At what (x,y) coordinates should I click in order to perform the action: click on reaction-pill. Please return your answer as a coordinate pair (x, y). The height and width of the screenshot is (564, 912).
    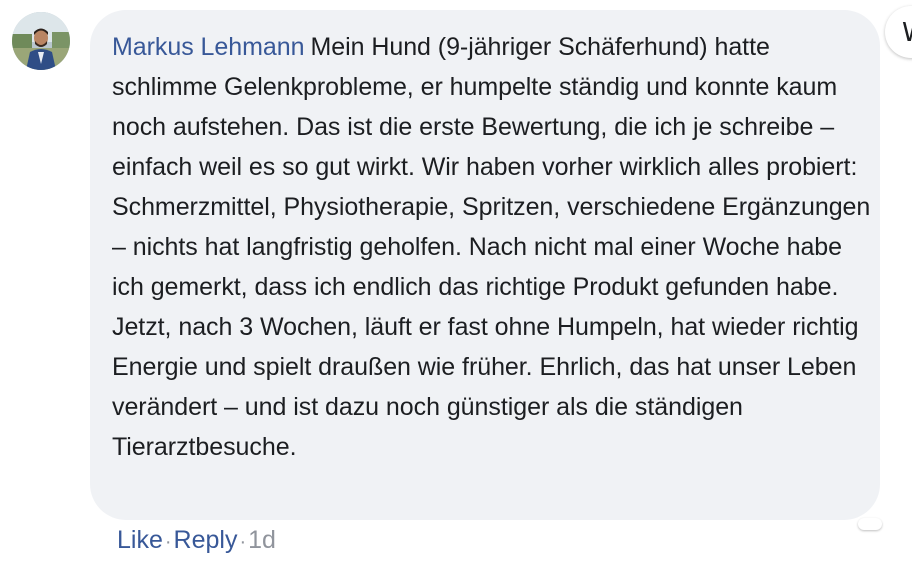
    Looking at the image, I should click on (870, 524).